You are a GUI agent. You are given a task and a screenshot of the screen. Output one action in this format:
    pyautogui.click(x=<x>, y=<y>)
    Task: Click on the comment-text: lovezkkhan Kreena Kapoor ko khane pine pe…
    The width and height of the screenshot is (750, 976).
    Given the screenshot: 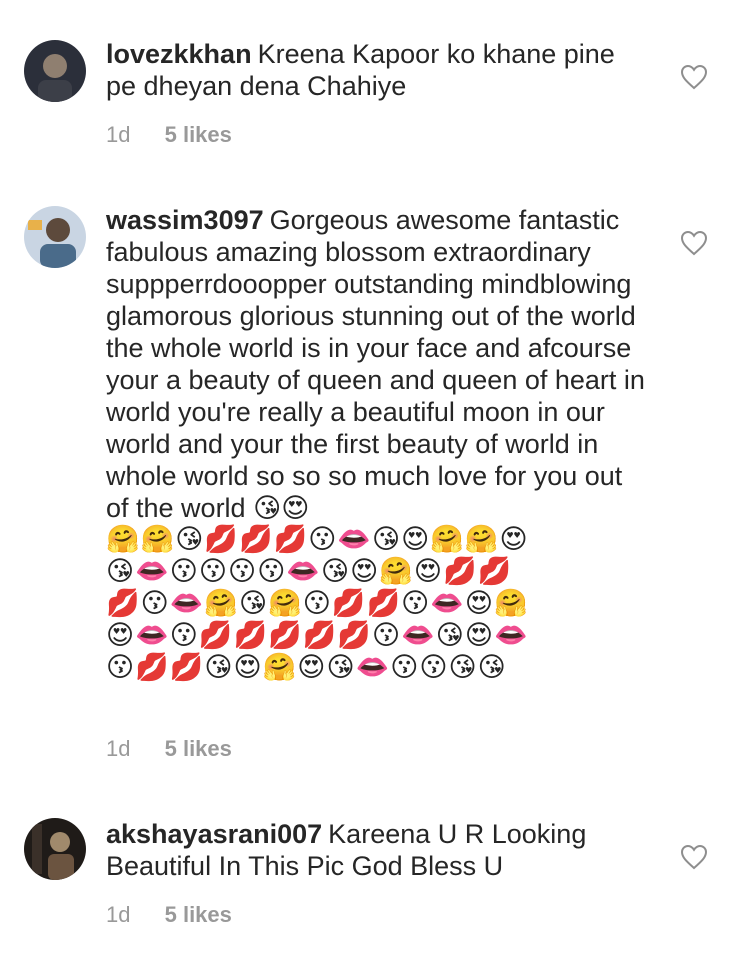 What is the action you would take?
    pyautogui.click(x=376, y=70)
    